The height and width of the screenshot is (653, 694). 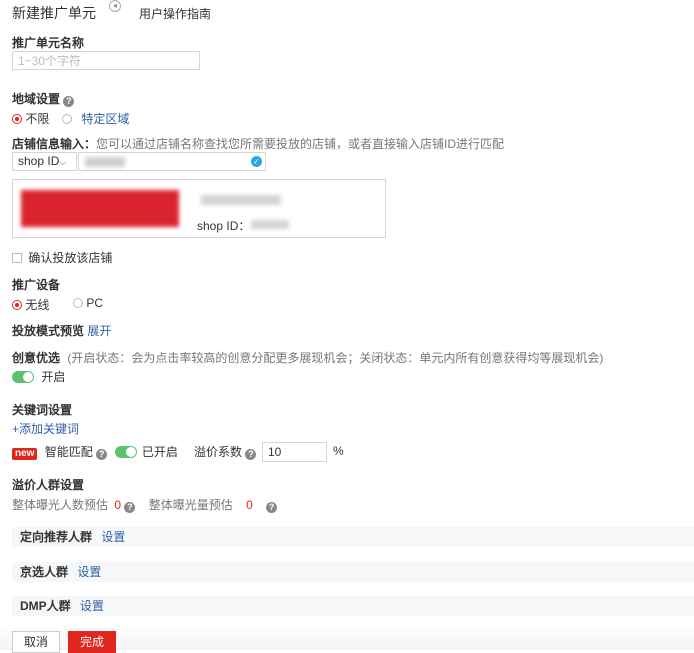 I want to click on group-row-dmp: DMP人群 设置, so click(x=353, y=606).